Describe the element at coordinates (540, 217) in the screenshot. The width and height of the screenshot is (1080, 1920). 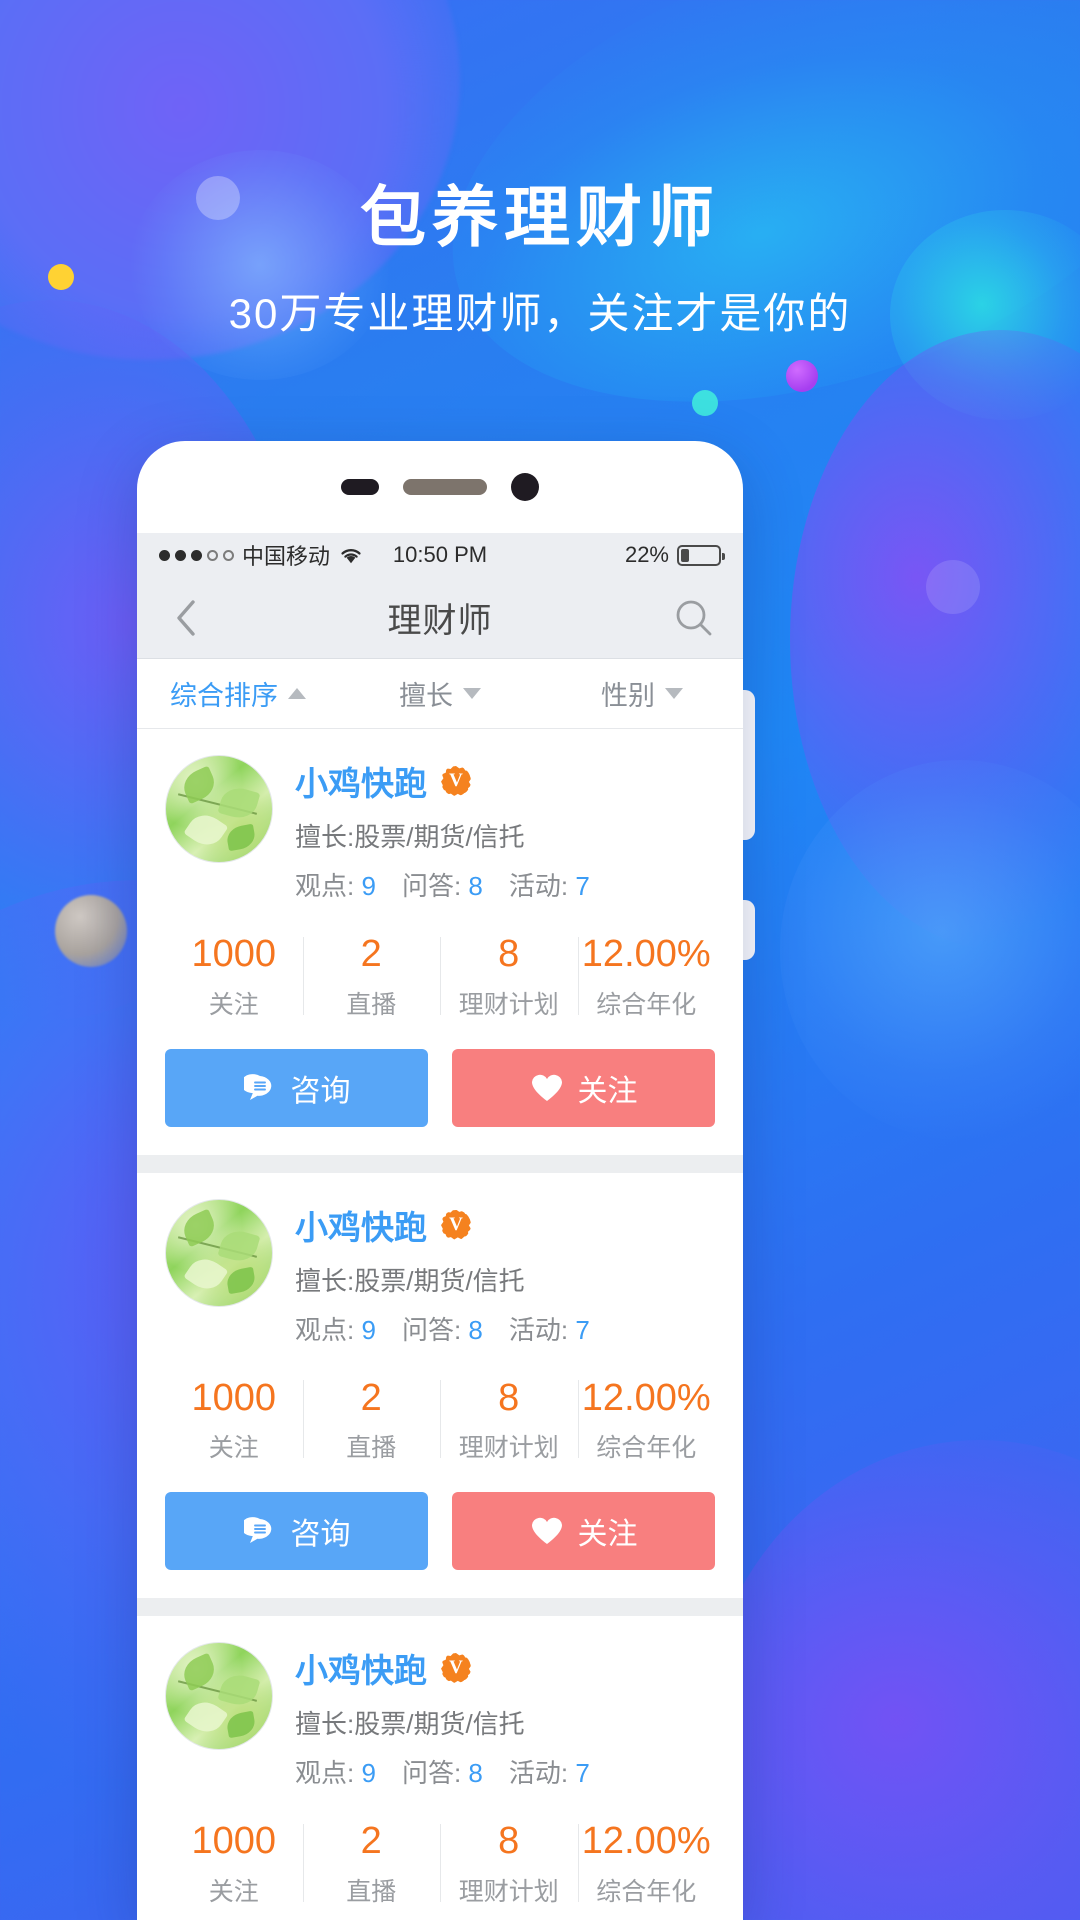
I see `hero-title: 包养理财师` at that location.